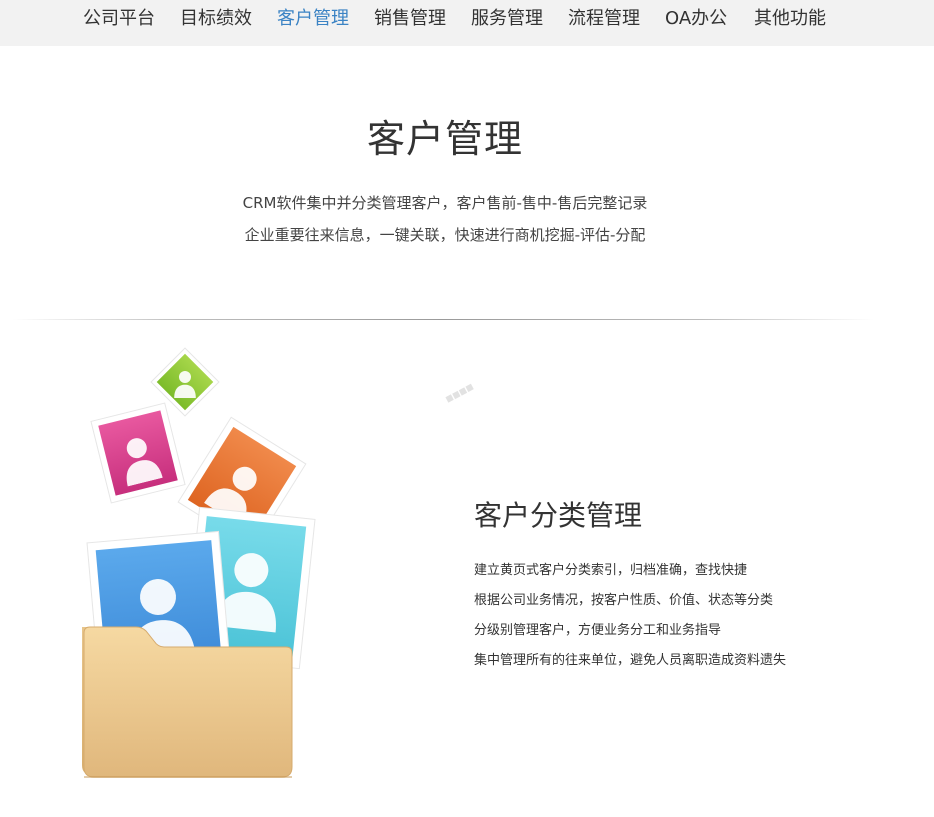 This screenshot has height=817, width=934. I want to click on feature-line-3: 分级别管理客户，方便业务分工和业务指导, so click(598, 630).